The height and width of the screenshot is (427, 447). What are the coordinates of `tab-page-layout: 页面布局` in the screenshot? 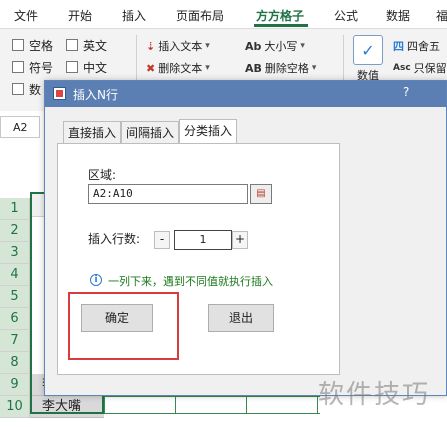 It's located at (200, 15).